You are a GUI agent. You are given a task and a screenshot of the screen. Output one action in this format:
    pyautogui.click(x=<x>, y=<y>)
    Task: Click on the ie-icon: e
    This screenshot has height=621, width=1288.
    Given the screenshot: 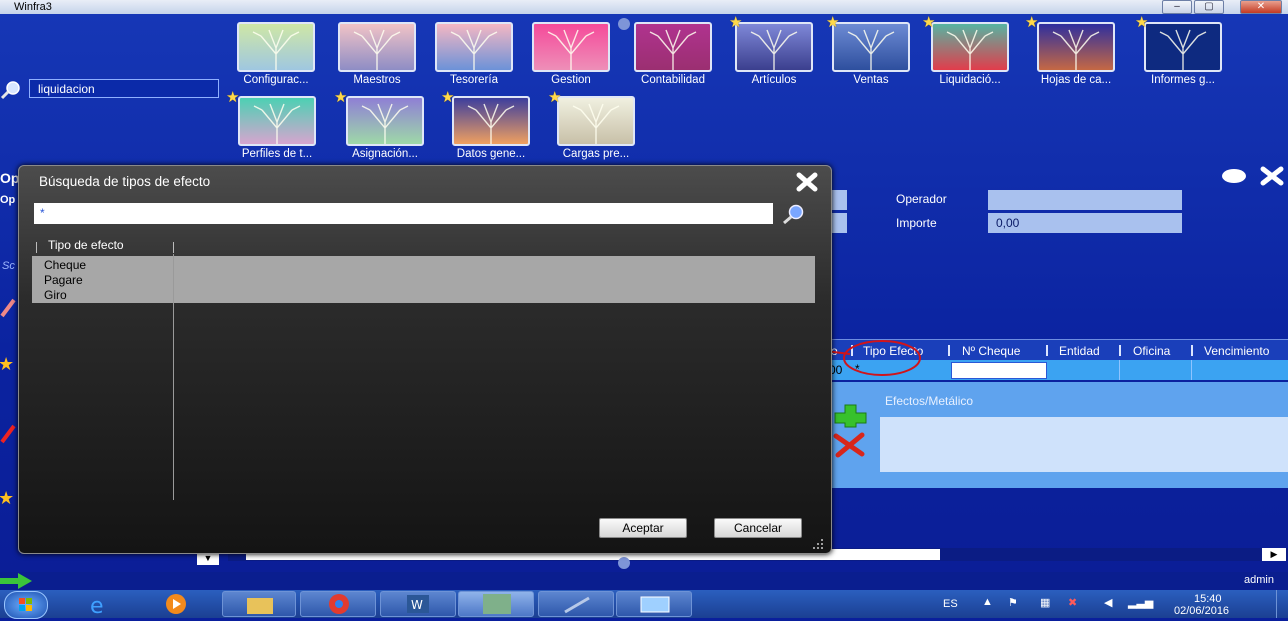 What is the action you would take?
    pyautogui.click(x=102, y=605)
    